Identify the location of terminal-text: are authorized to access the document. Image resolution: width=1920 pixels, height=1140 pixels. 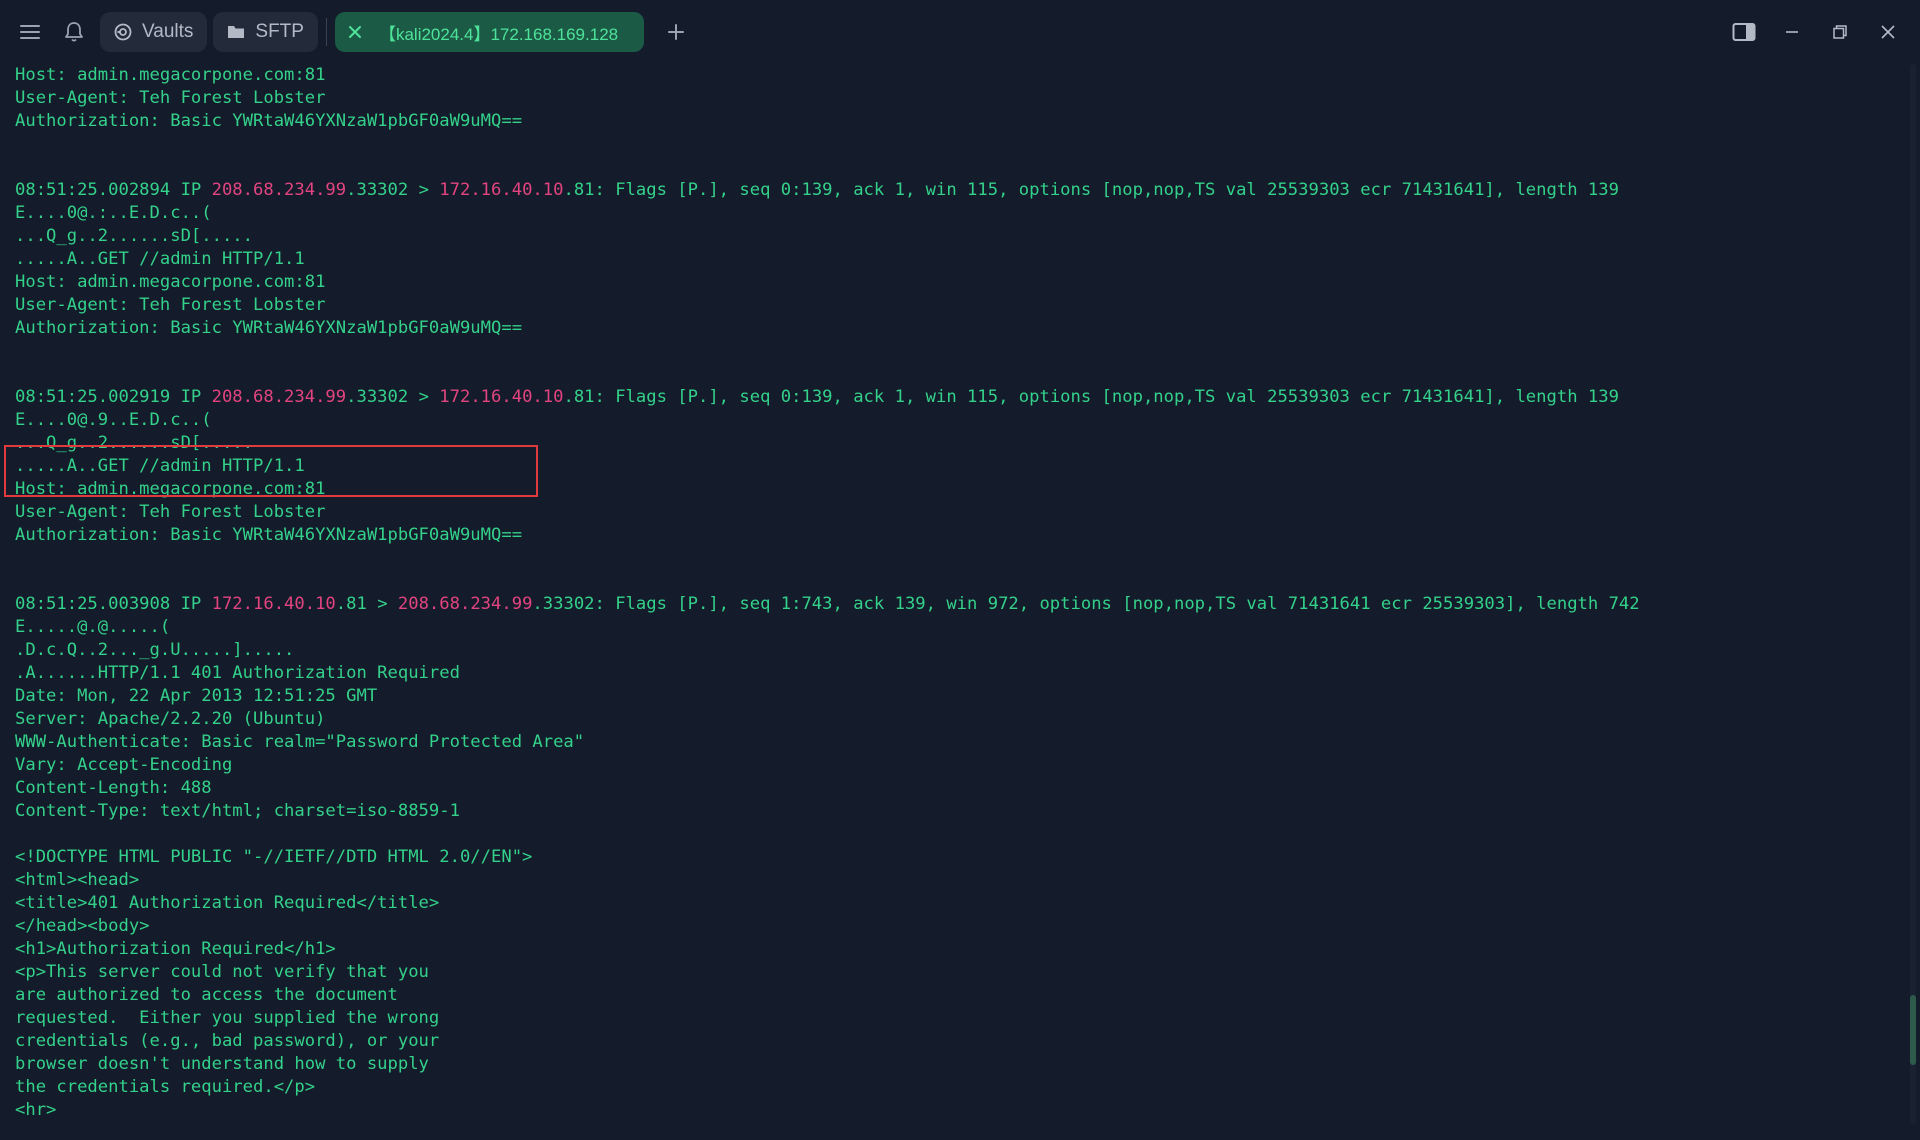
(206, 995).